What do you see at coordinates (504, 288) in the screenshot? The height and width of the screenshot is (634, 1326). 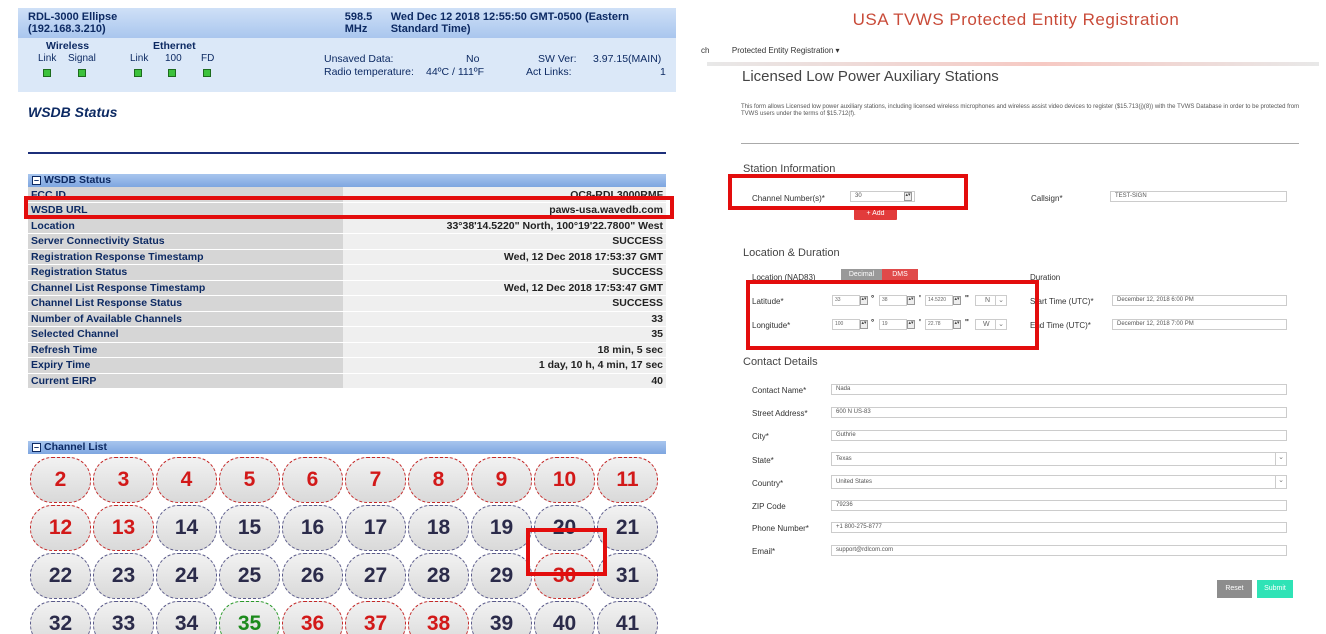 I see `status-value: Wed, 12 Dec 2018 17:53:47 GMT` at bounding box center [504, 288].